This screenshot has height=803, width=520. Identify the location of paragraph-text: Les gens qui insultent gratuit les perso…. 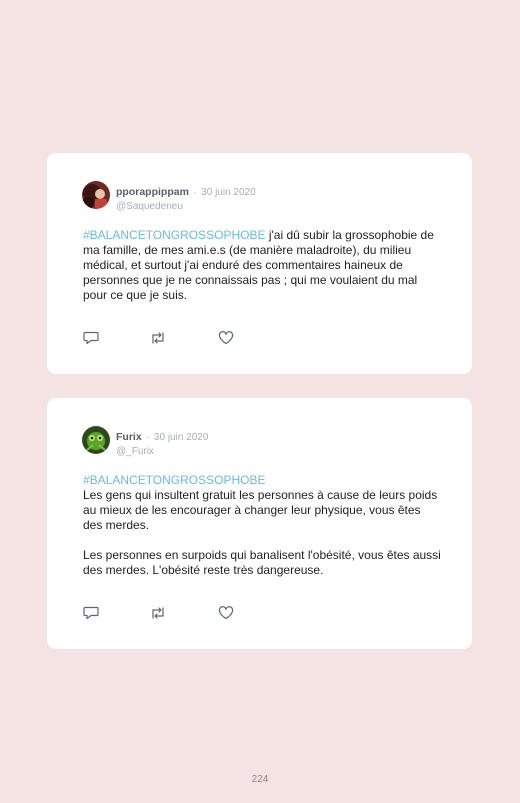
(260, 510).